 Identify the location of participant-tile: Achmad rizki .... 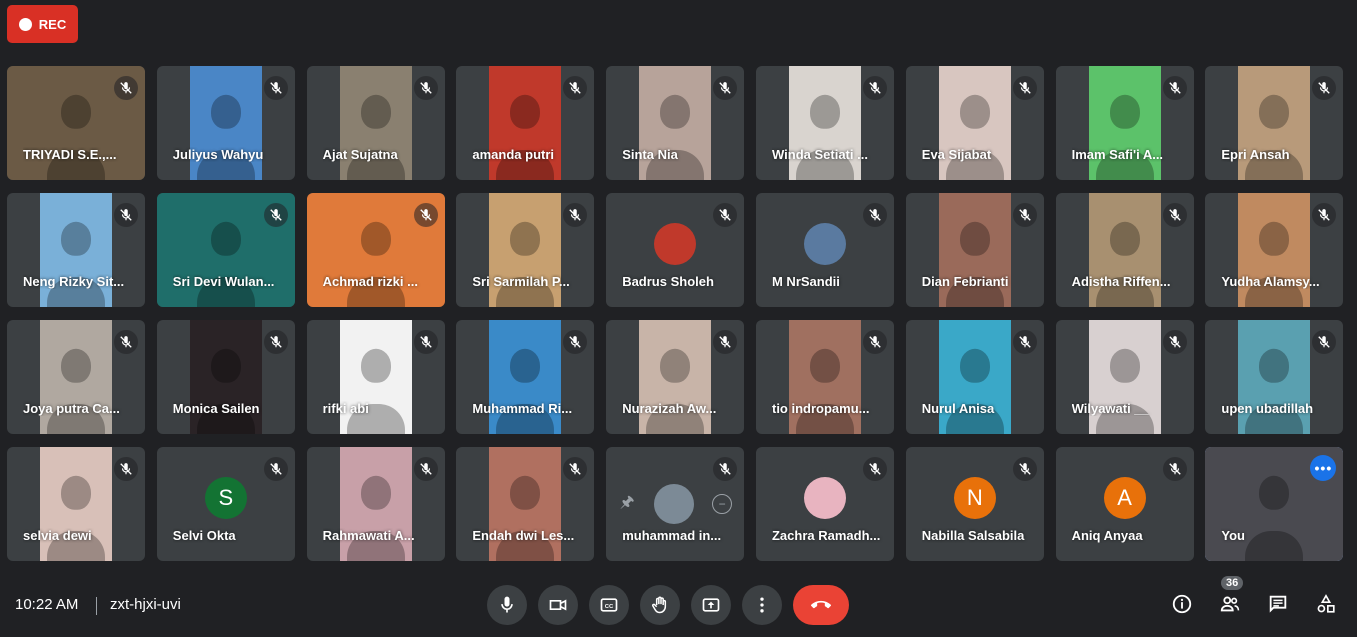
(375, 250).